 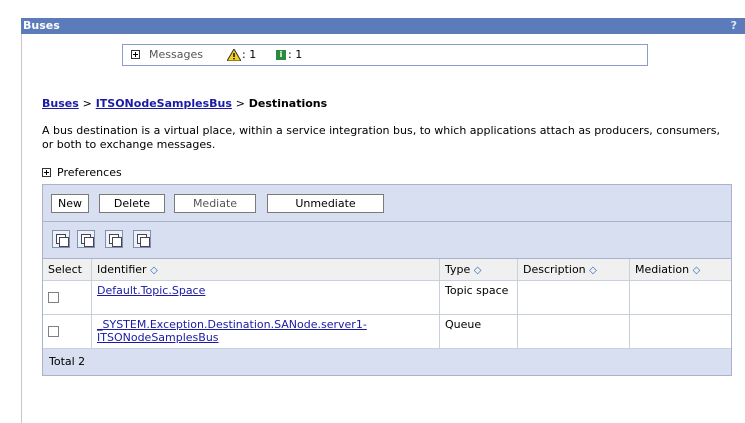 What do you see at coordinates (478, 331) in the screenshot?
I see `type-cell: Queue` at bounding box center [478, 331].